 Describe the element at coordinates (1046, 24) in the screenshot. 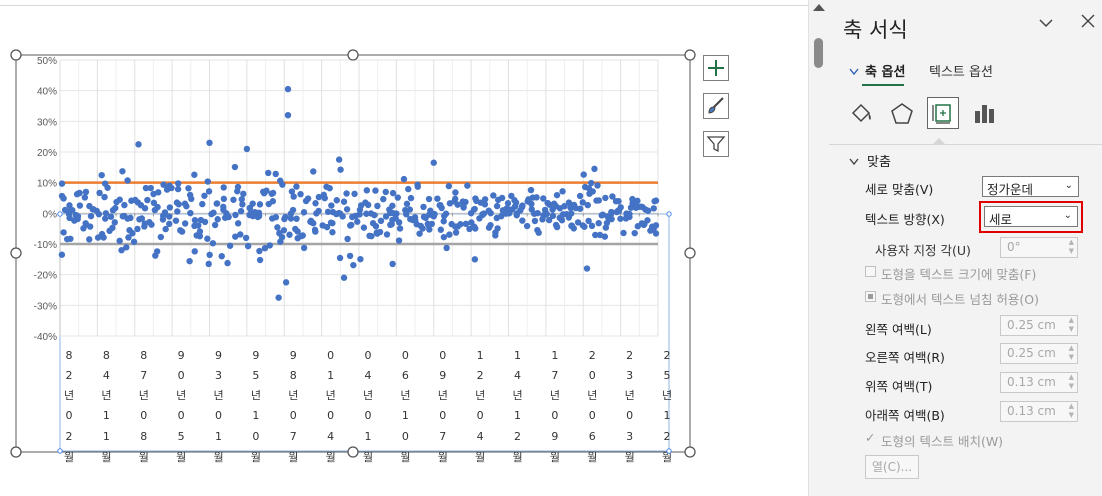

I see `chevron-down-icon` at that location.